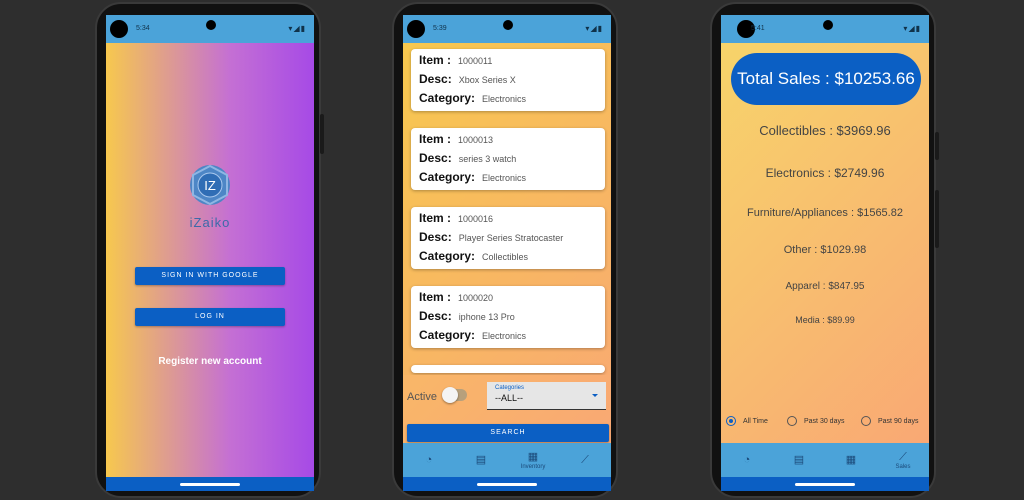 The image size is (1024, 500). Describe the element at coordinates (508, 433) in the screenshot. I see `search-button: SEARCH` at that location.